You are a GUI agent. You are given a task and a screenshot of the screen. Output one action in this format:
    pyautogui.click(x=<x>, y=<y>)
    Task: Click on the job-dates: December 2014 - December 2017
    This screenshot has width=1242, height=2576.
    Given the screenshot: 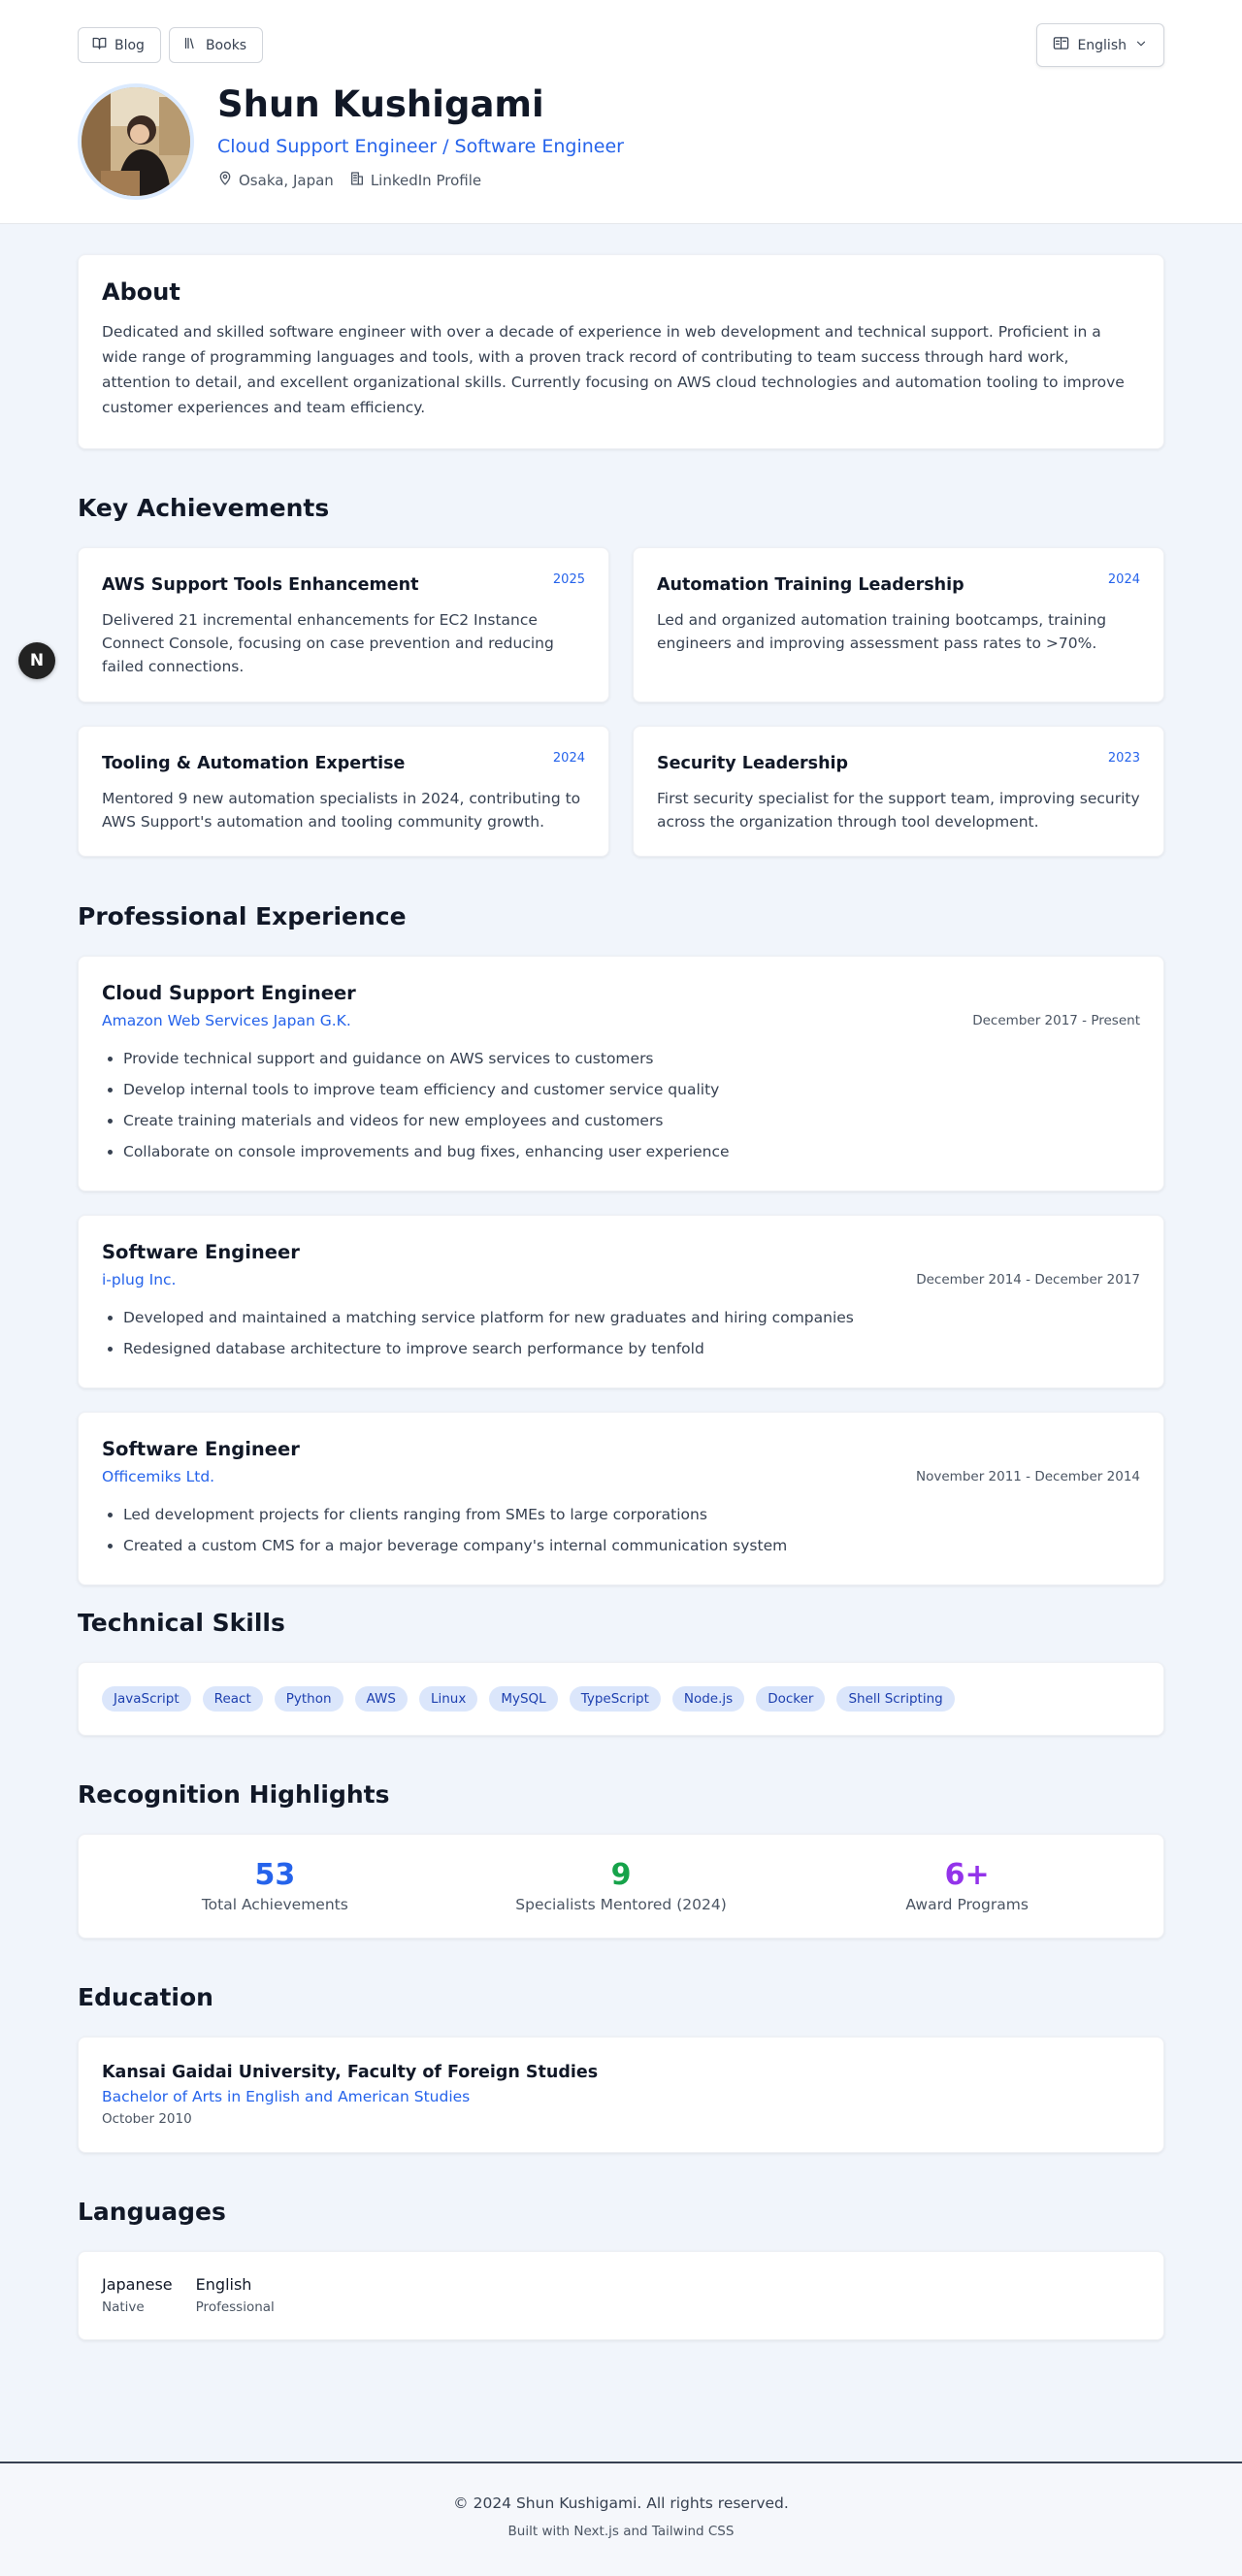 What is the action you would take?
    pyautogui.click(x=1028, y=1280)
    